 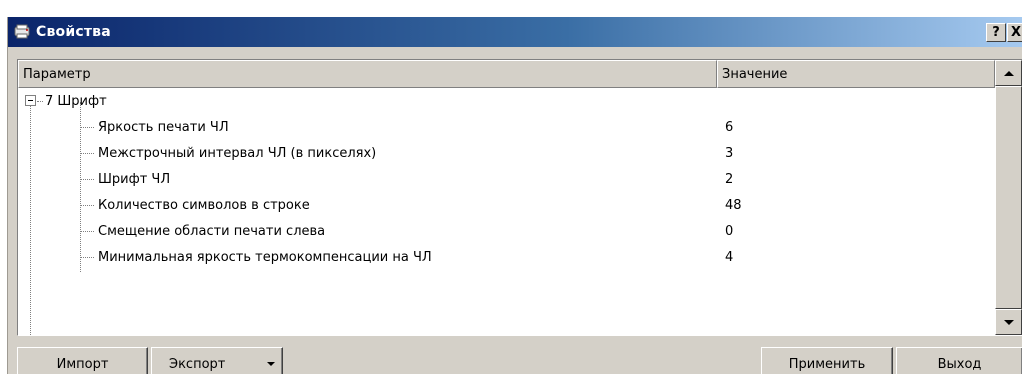 I want to click on scroll-thumb, so click(x=1008, y=197).